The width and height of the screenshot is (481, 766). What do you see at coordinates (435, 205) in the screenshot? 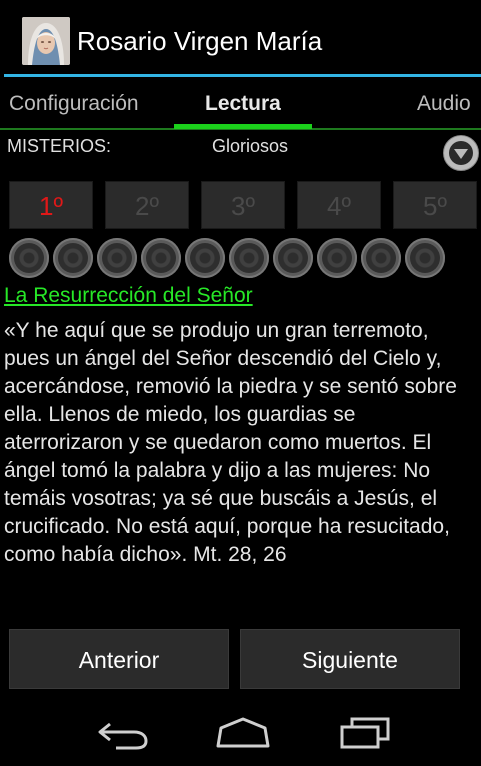
I see `mystery-button-5: 5º` at bounding box center [435, 205].